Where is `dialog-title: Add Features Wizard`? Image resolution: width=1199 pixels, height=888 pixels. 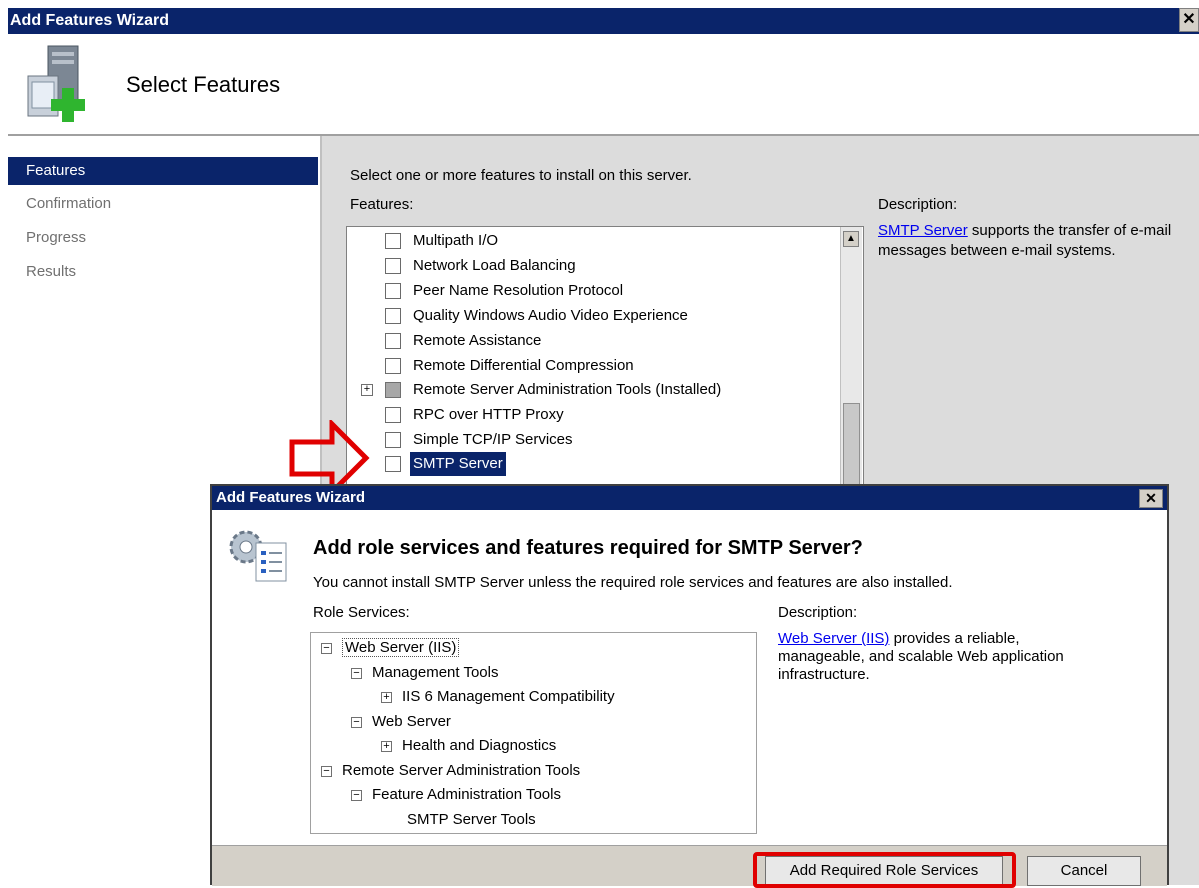
dialog-title: Add Features Wizard is located at coordinates (291, 497).